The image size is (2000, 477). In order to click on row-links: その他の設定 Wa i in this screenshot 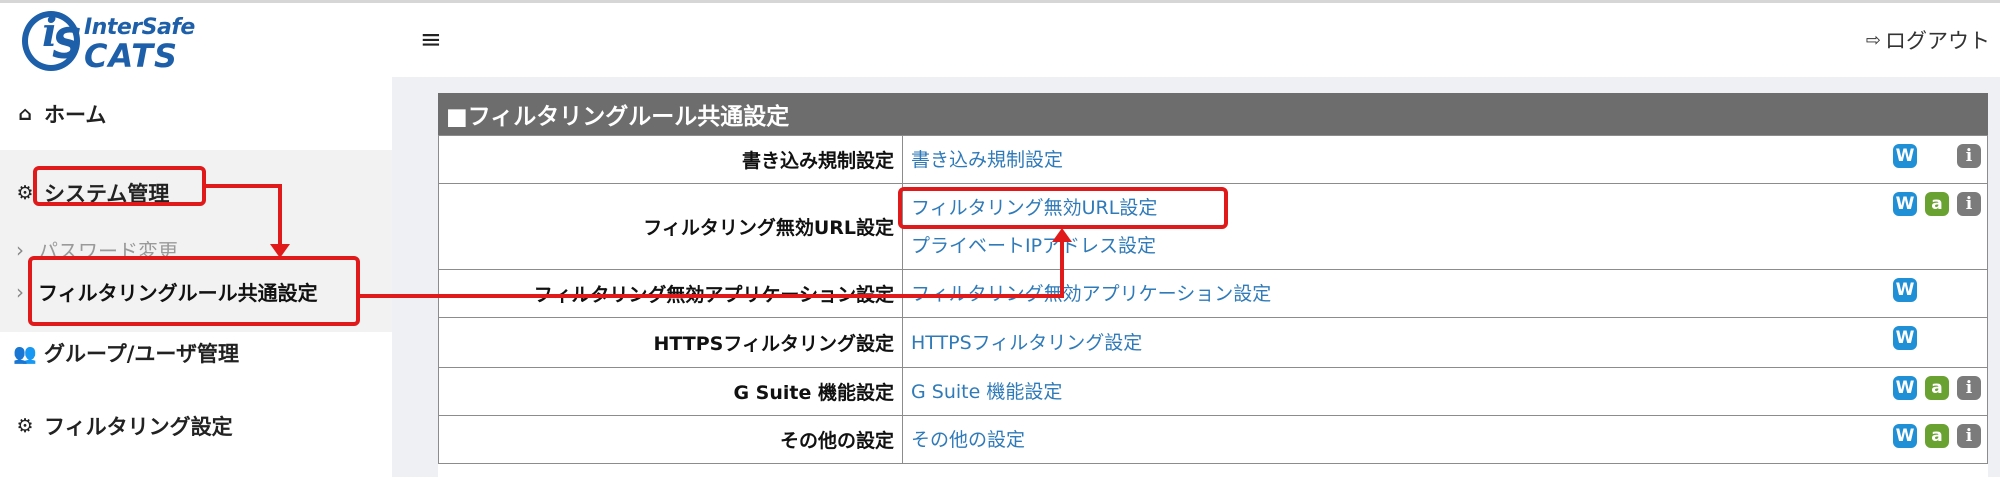, I will do `click(1445, 439)`.